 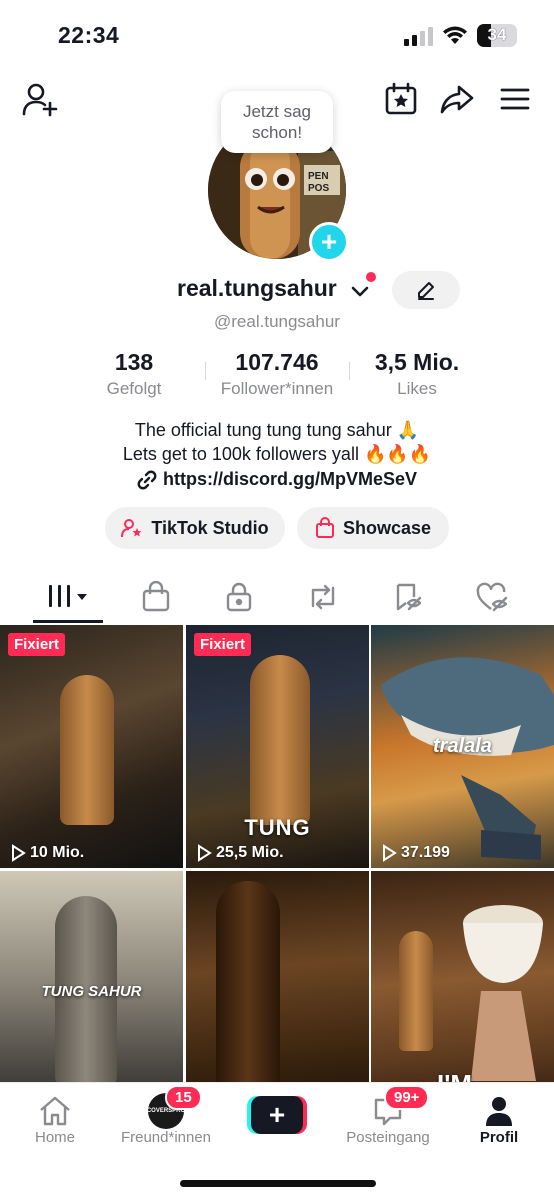 I want to click on nav-inbox-label: Posteingang, so click(x=388, y=1137).